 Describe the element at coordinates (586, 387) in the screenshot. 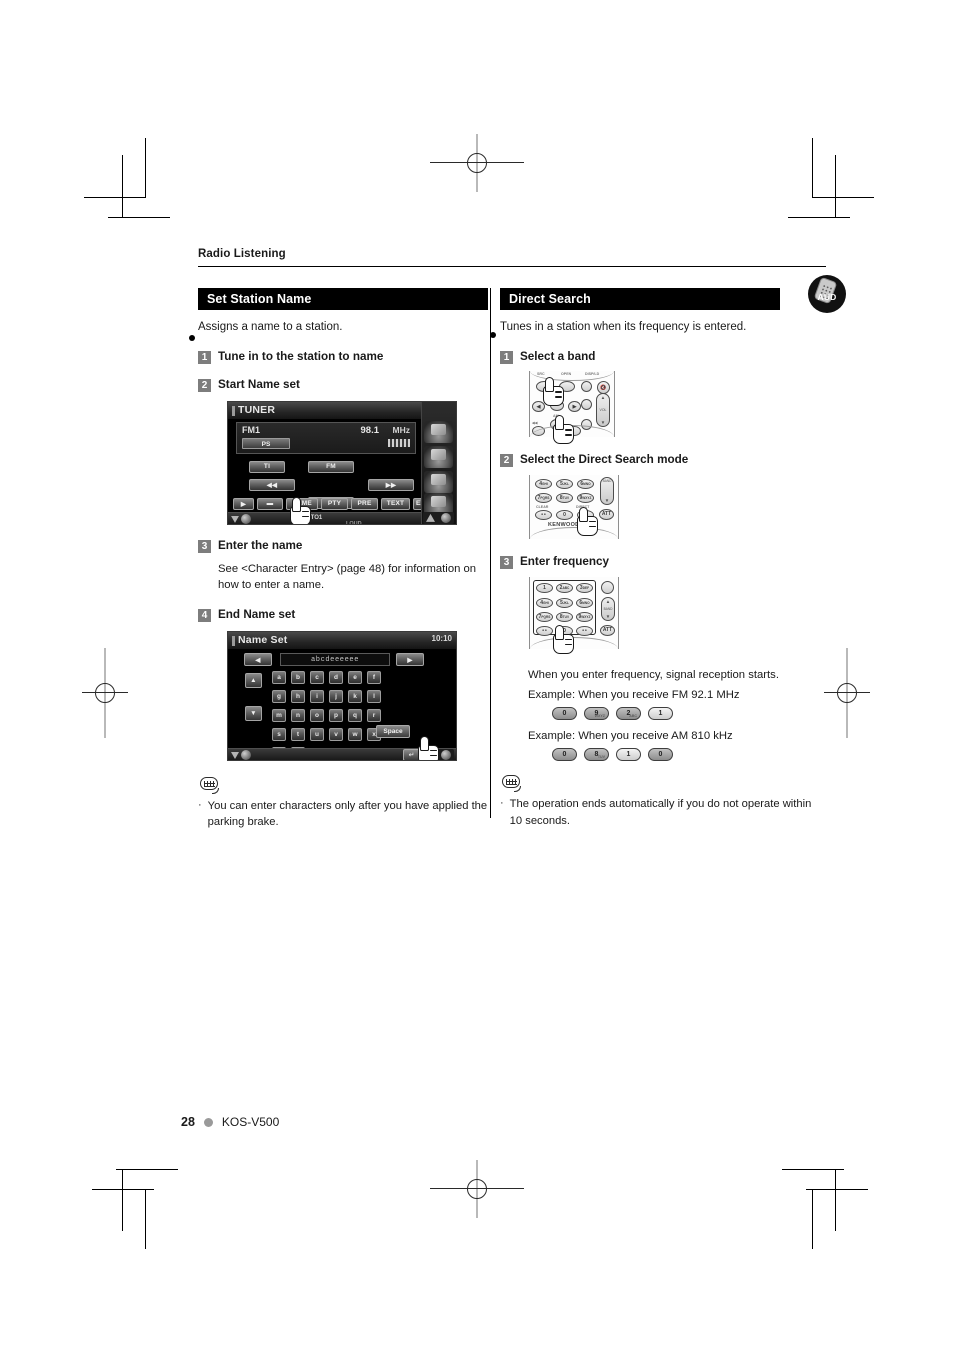

I see `remote-disp-button` at that location.